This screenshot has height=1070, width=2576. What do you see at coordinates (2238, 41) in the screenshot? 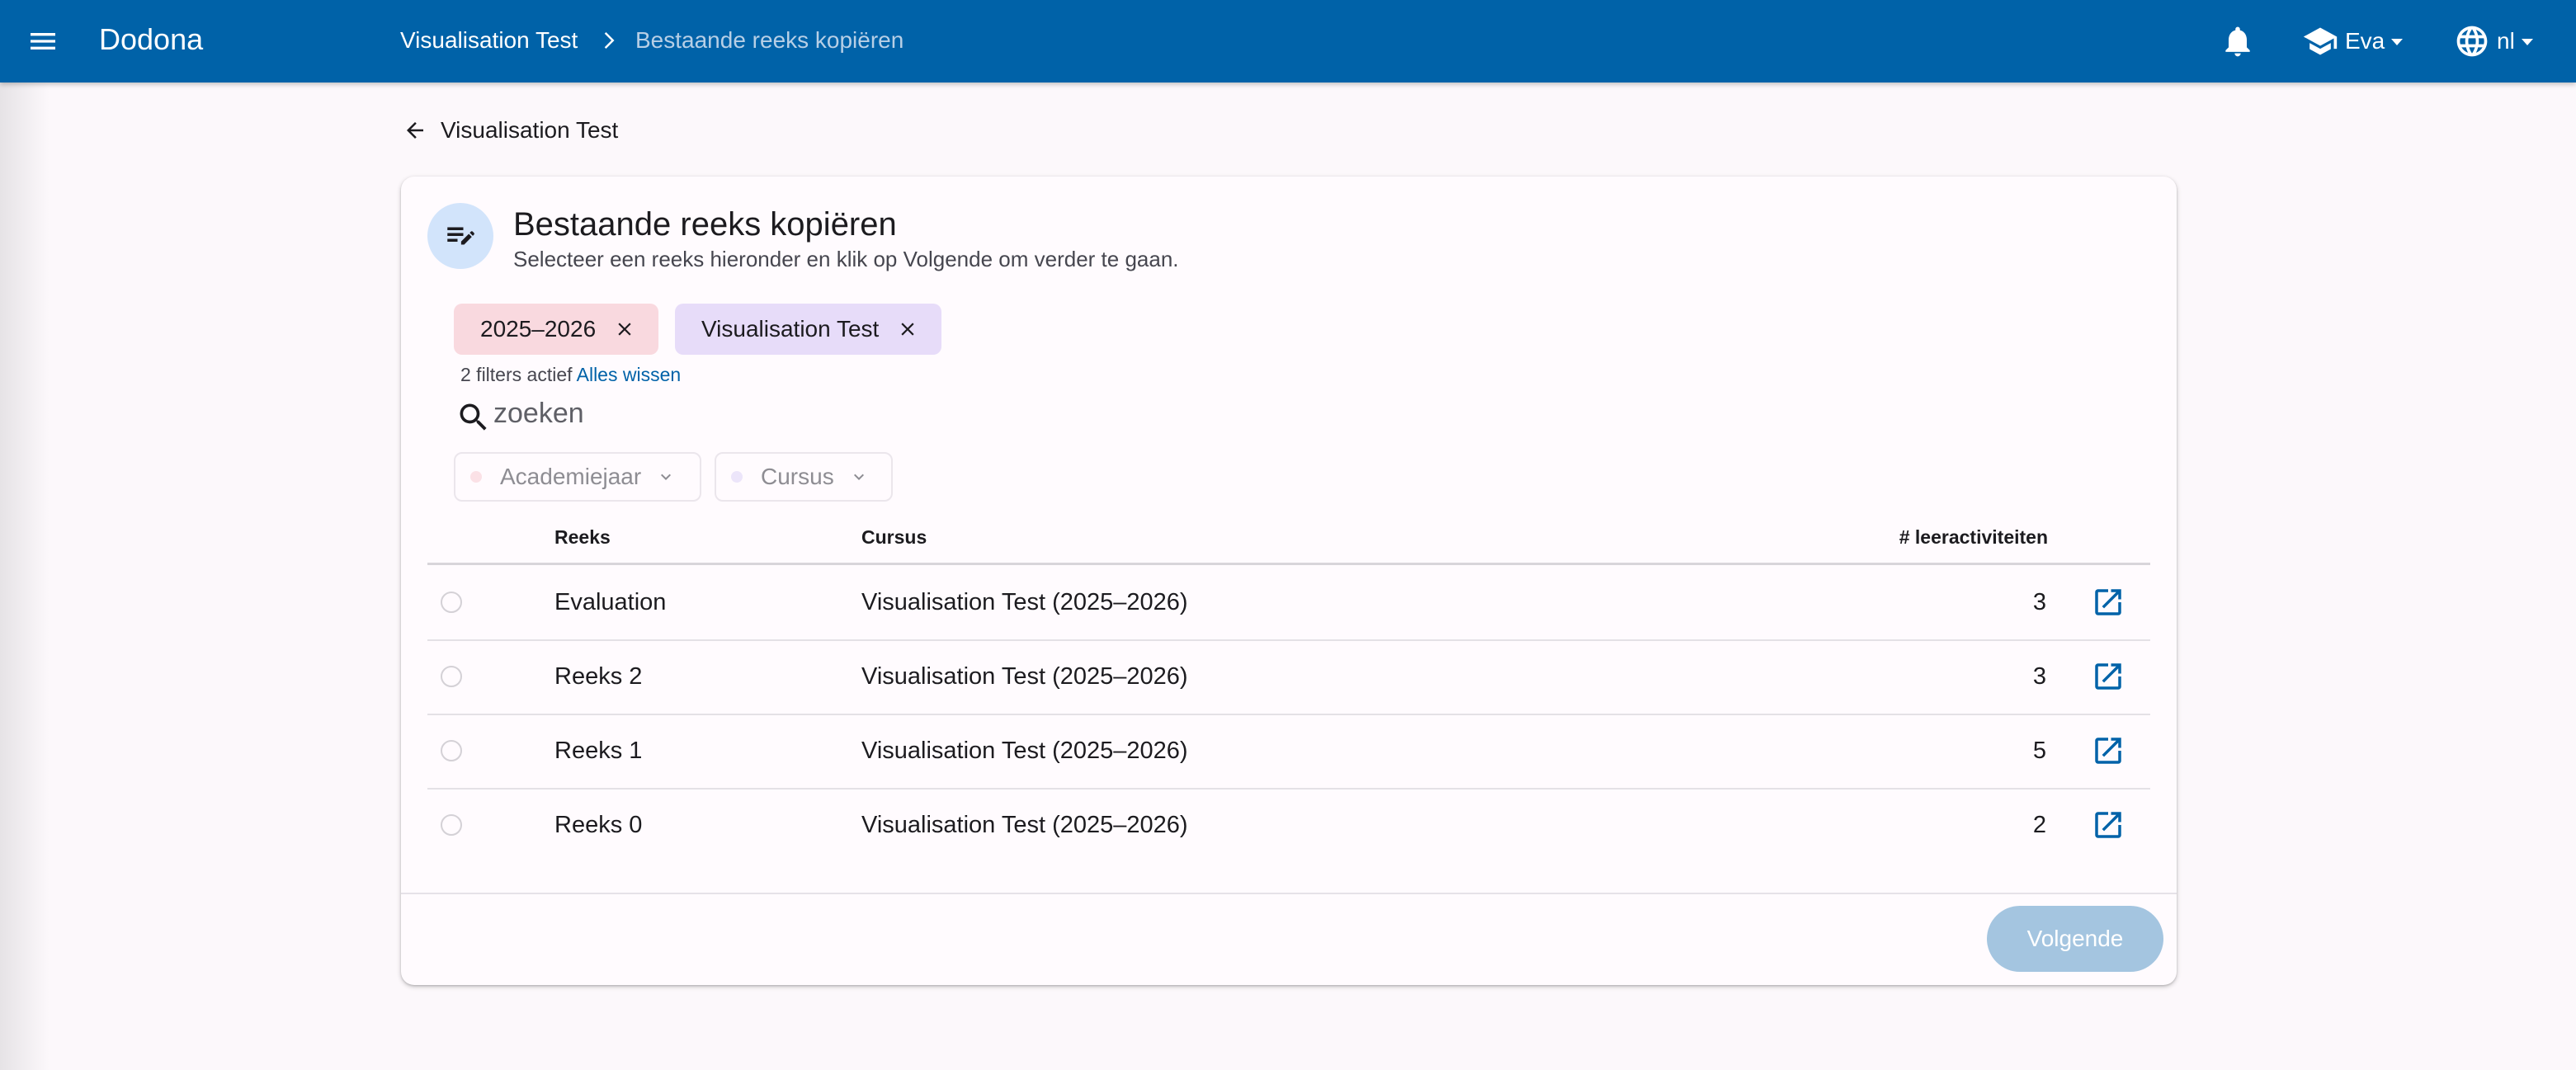
I see `notifications-bell-icon` at bounding box center [2238, 41].